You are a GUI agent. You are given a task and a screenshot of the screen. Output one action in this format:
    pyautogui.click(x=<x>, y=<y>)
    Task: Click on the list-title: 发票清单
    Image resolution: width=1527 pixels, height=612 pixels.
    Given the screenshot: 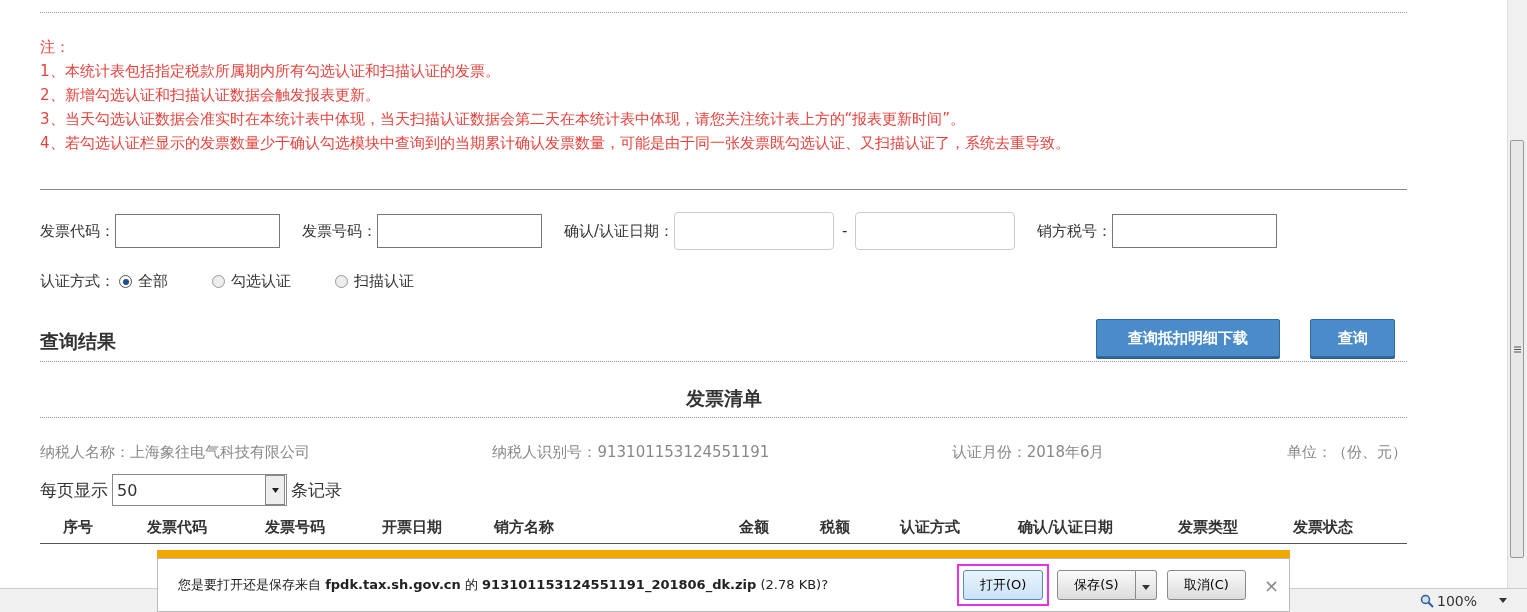 What is the action you would take?
    pyautogui.click(x=723, y=398)
    